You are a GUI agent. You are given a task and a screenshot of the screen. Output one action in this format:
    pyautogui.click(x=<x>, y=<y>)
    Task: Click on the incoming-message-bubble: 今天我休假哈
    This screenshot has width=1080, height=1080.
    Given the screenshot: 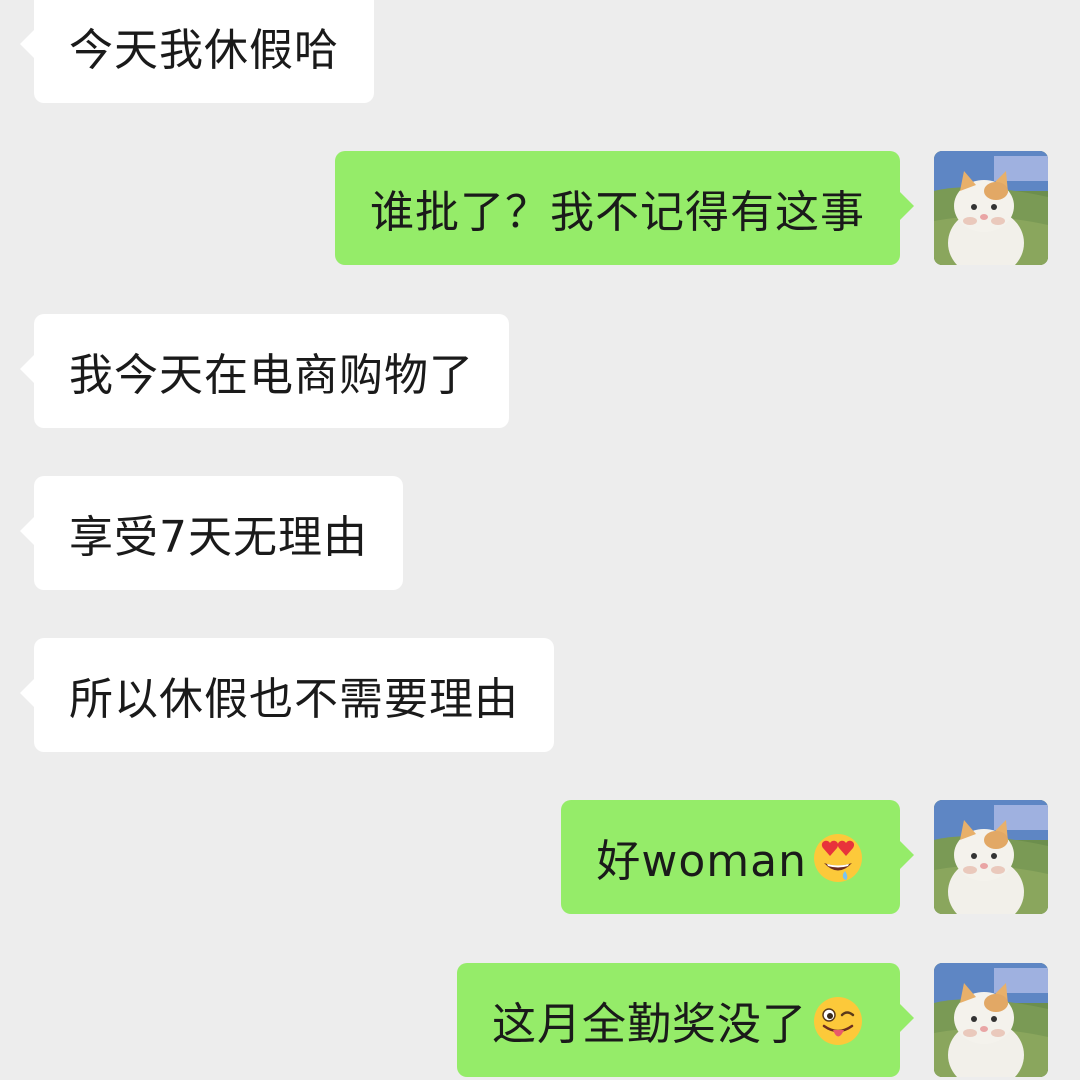 What is the action you would take?
    pyautogui.click(x=197, y=51)
    